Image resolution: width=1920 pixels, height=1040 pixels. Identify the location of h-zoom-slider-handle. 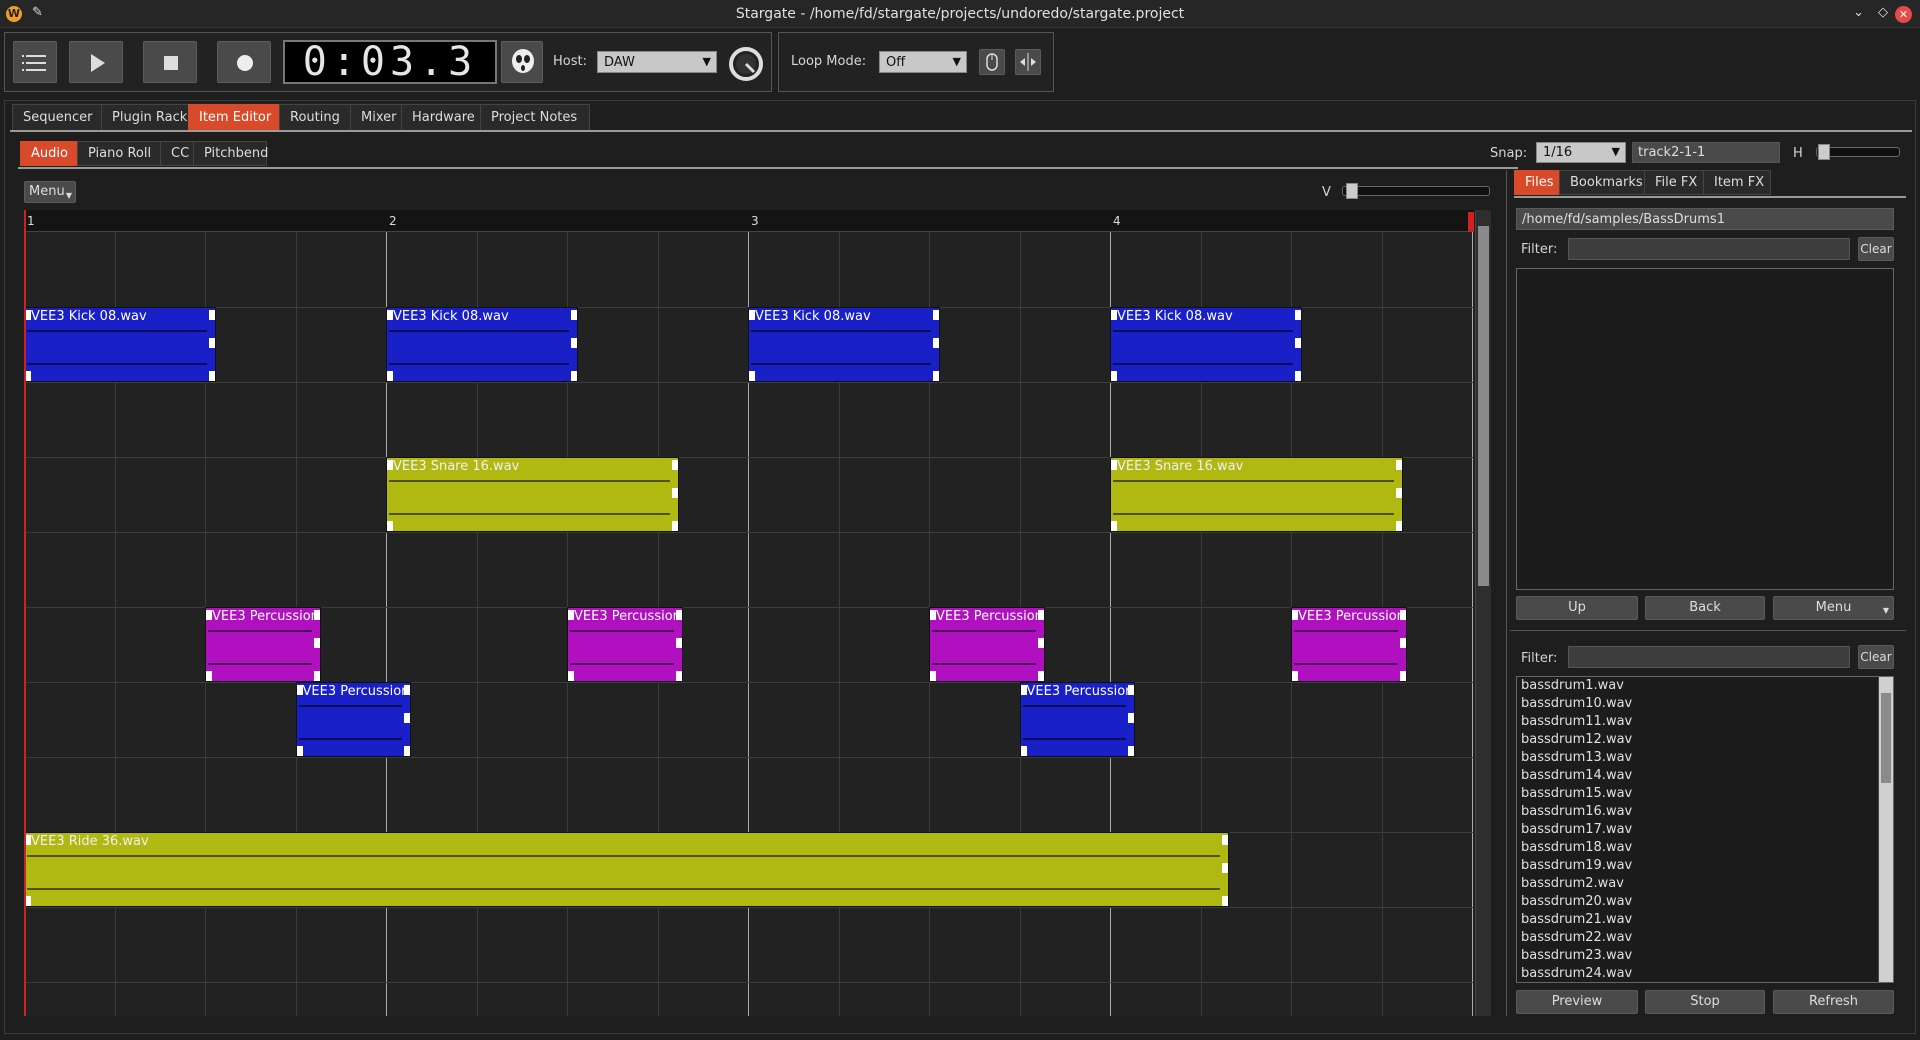
(1824, 152).